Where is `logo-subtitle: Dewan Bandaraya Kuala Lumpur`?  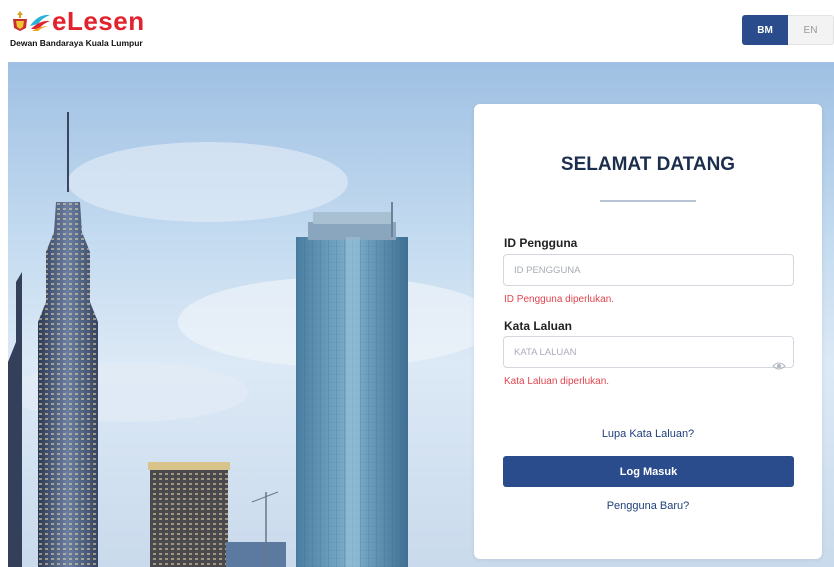 logo-subtitle: Dewan Bandaraya Kuala Lumpur is located at coordinates (76, 43).